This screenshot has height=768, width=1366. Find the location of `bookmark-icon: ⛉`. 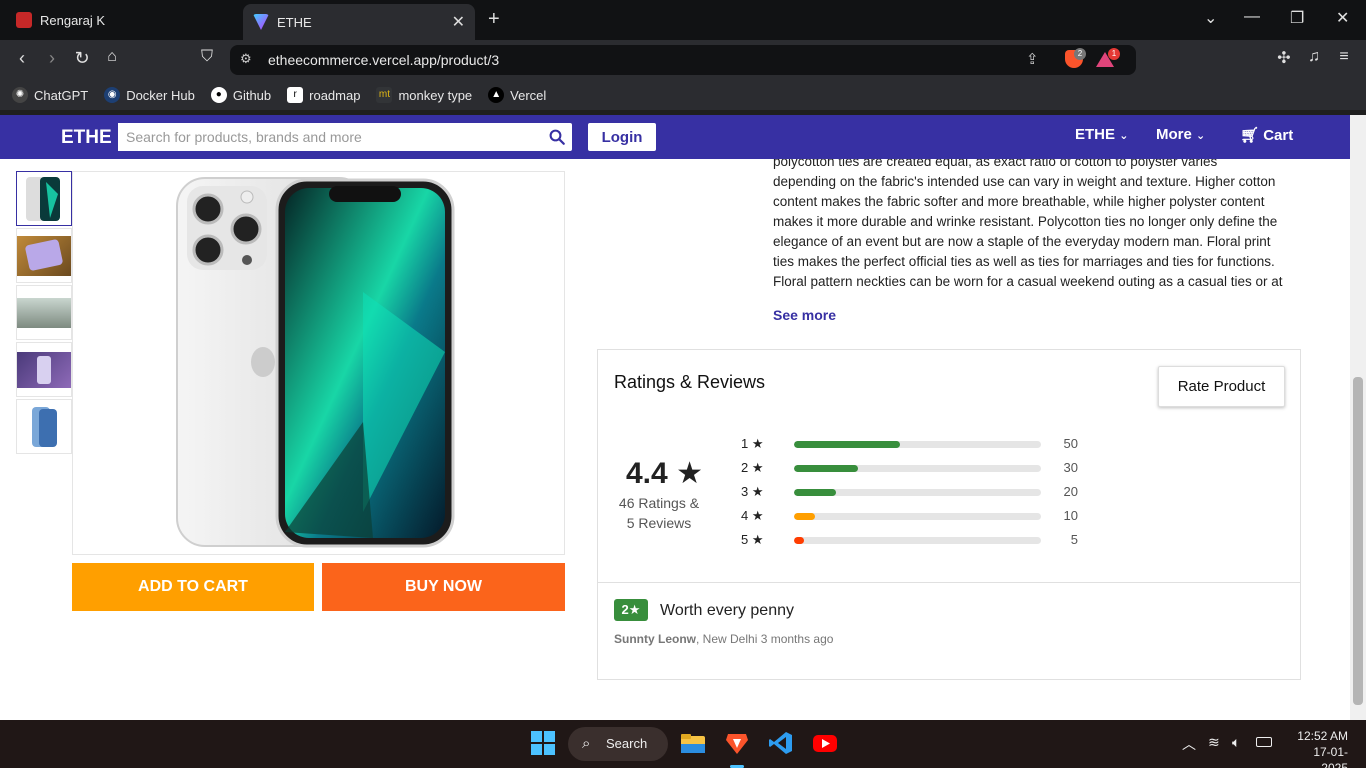

bookmark-icon: ⛉ is located at coordinates (207, 57).